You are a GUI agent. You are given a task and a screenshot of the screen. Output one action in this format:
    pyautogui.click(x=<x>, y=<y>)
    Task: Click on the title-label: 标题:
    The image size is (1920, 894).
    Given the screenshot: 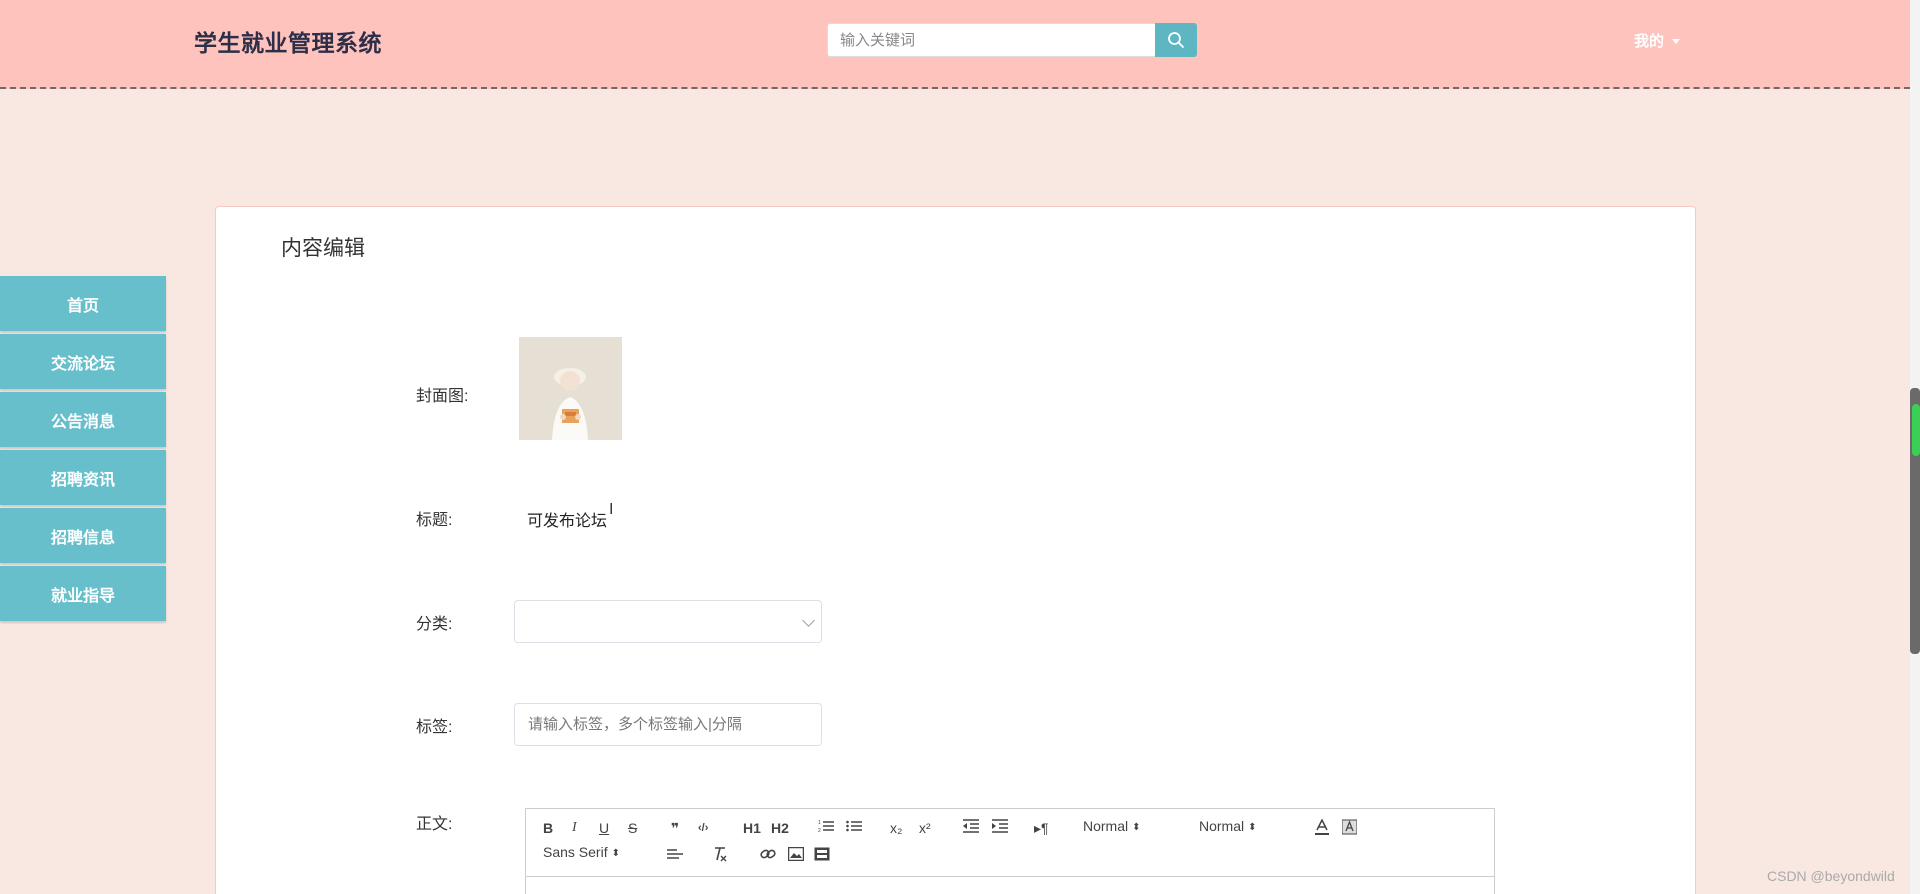 What is the action you would take?
    pyautogui.click(x=434, y=520)
    